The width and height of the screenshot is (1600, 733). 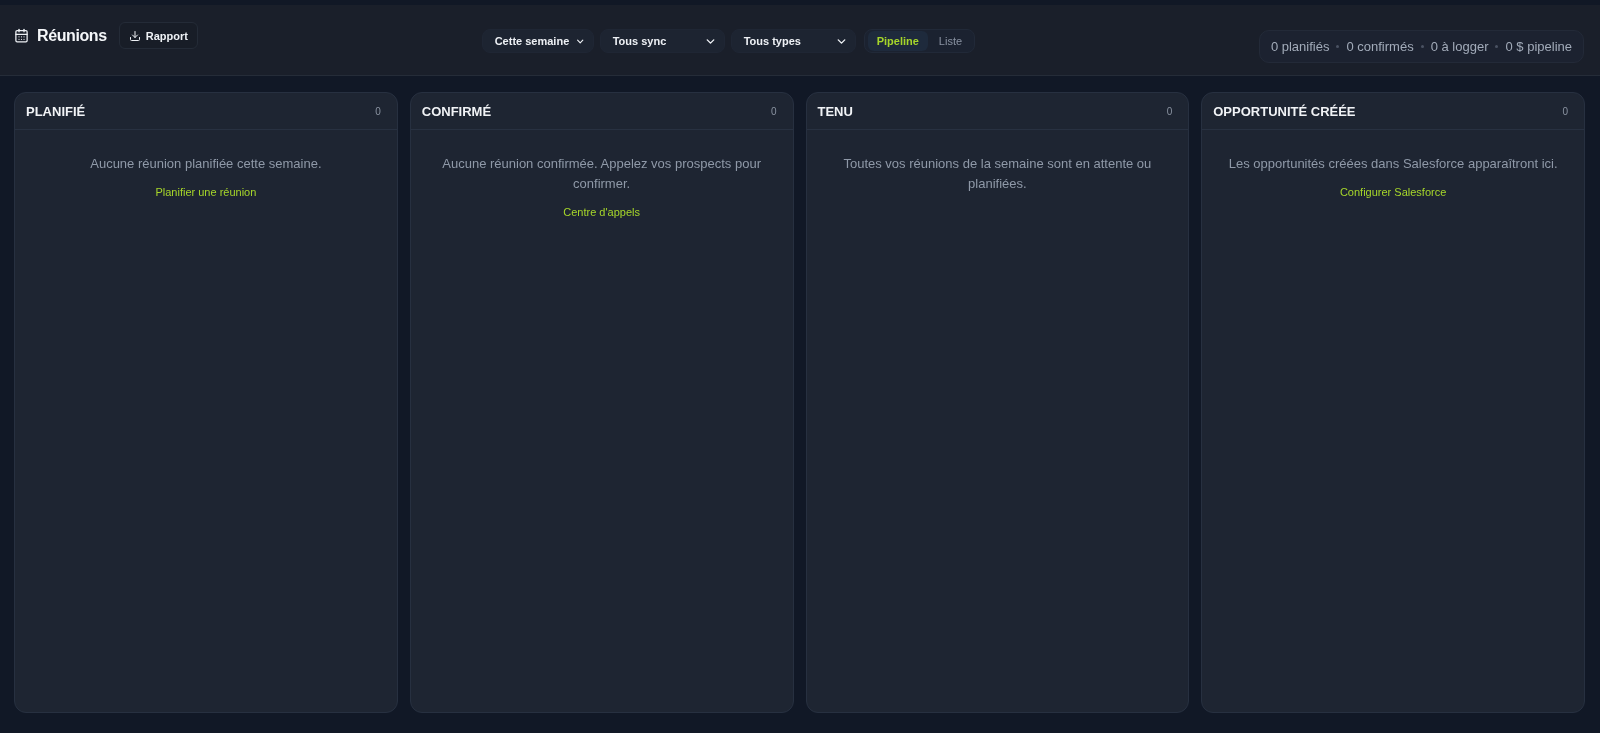 I want to click on stat-text: 0 $ pipeline, so click(x=1538, y=46).